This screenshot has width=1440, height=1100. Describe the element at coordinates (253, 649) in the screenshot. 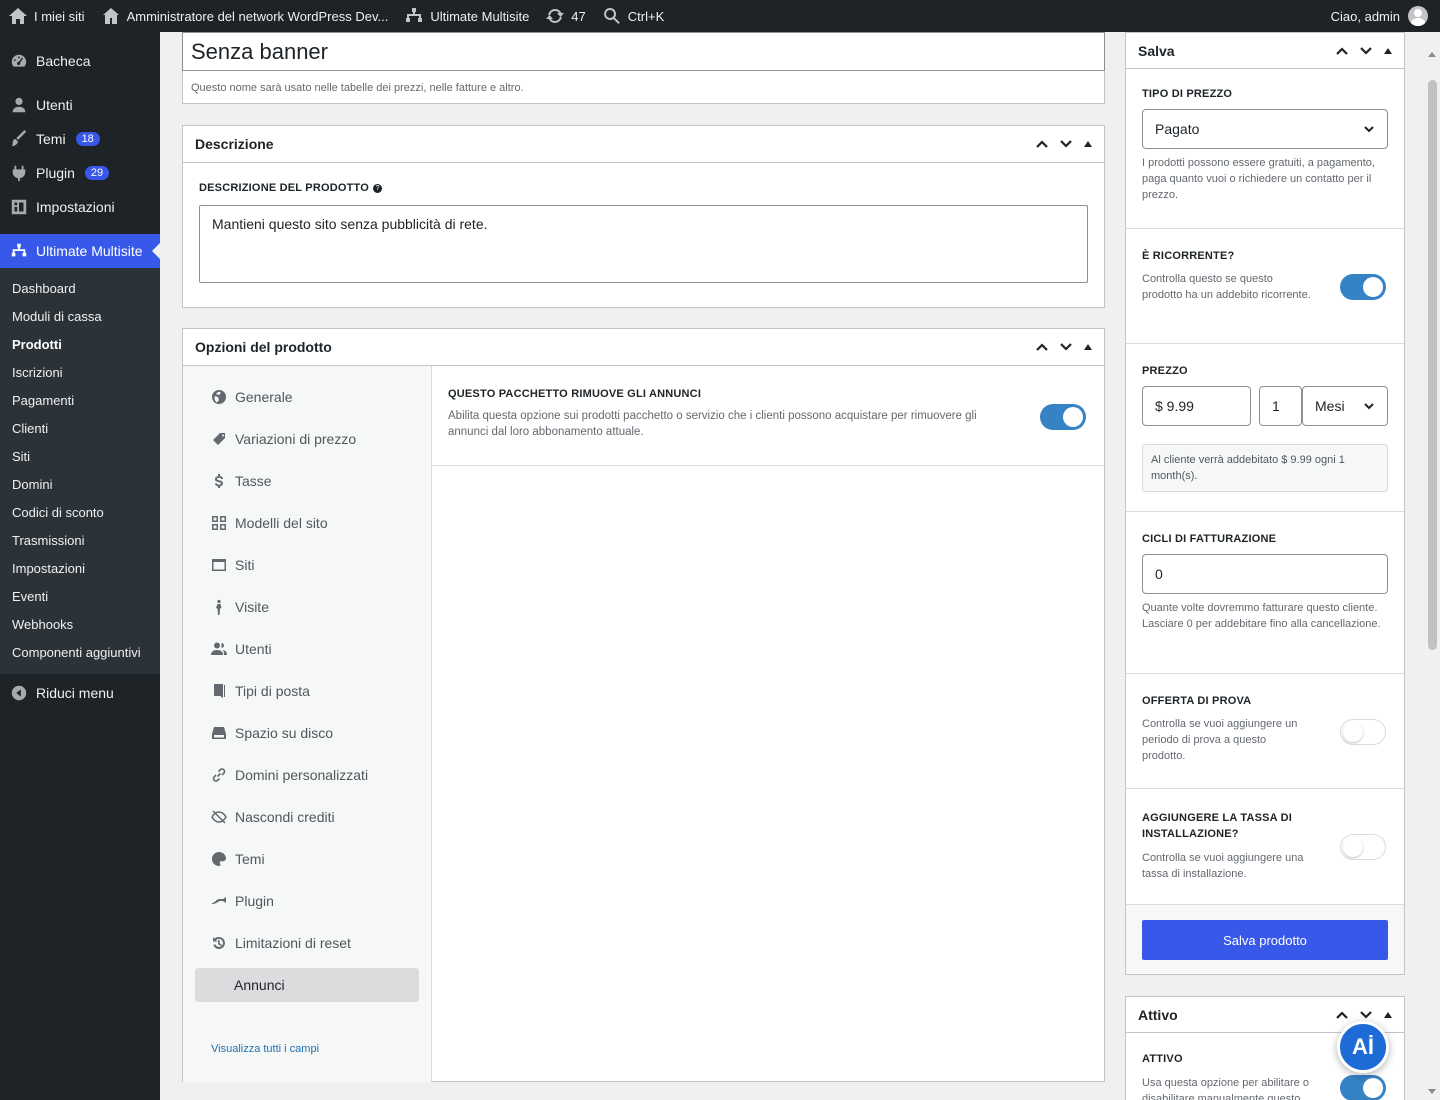

I see `tab-label: Utenti` at that location.